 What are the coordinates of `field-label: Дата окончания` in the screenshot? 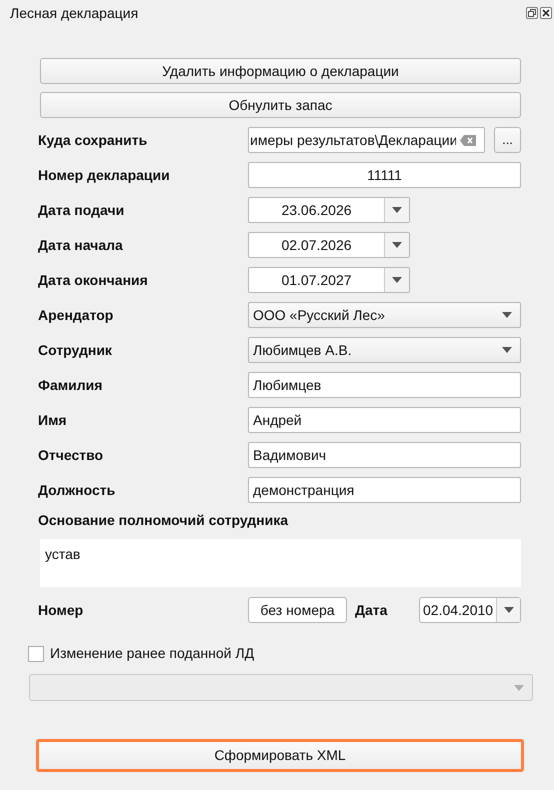 It's located at (93, 280).